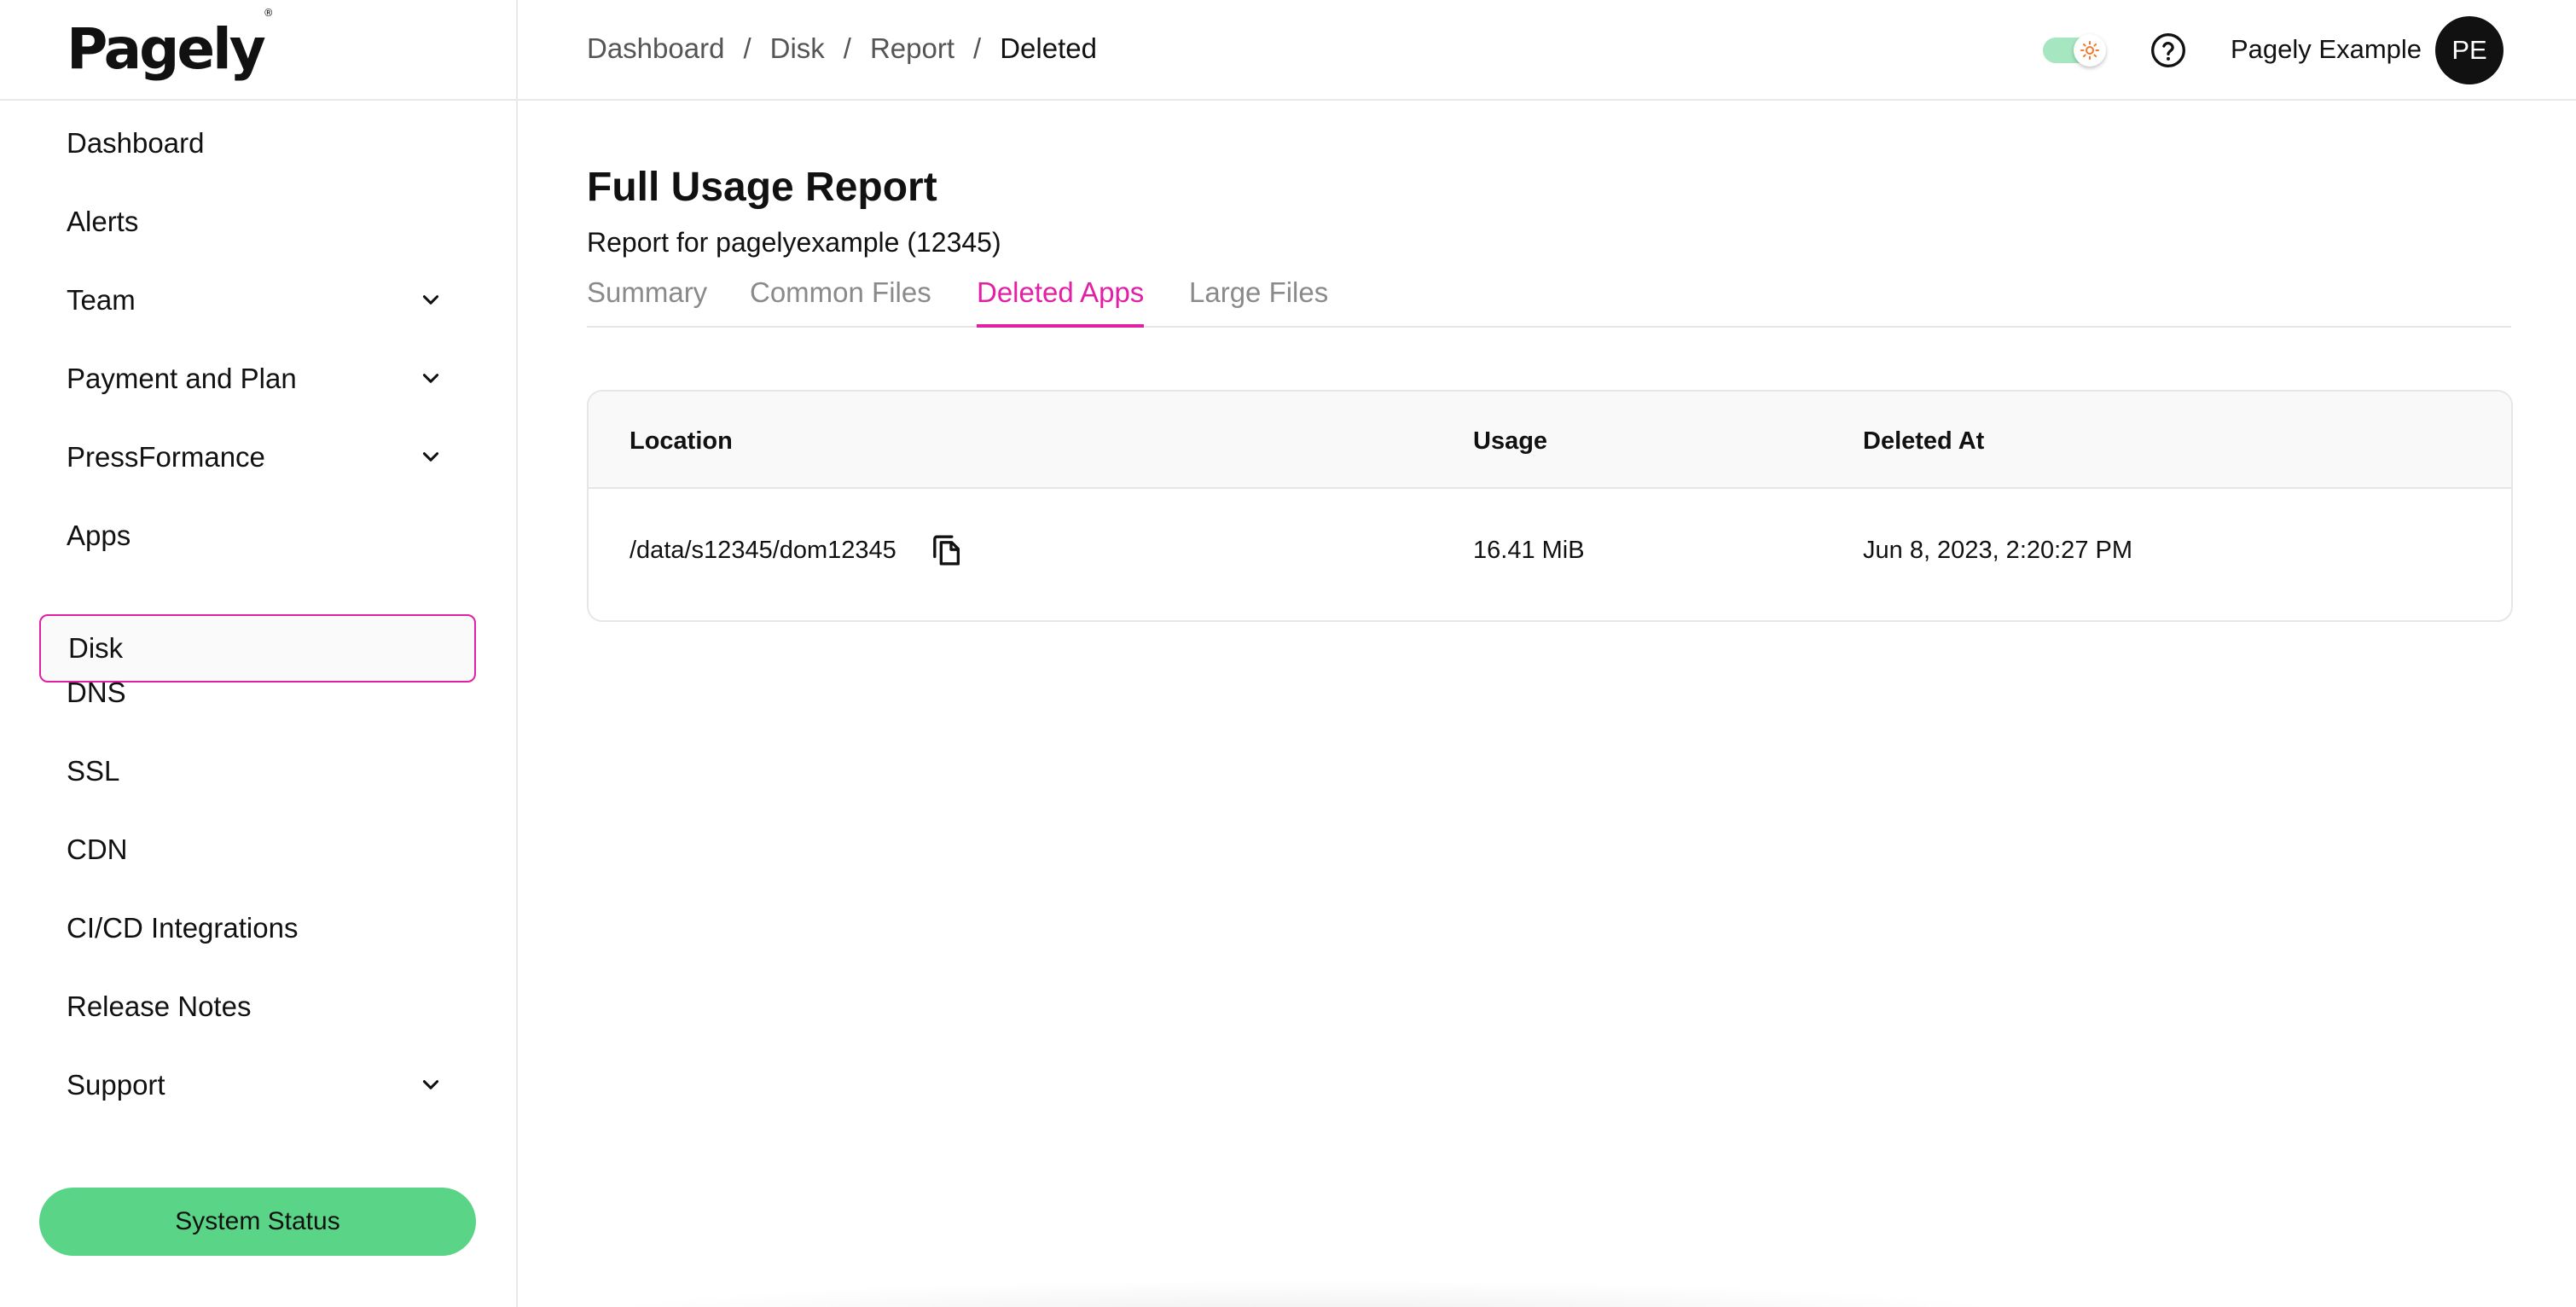 Image resolution: width=2576 pixels, height=1307 pixels. I want to click on page-subtitle: Report for pagelyexample (12345), so click(794, 242).